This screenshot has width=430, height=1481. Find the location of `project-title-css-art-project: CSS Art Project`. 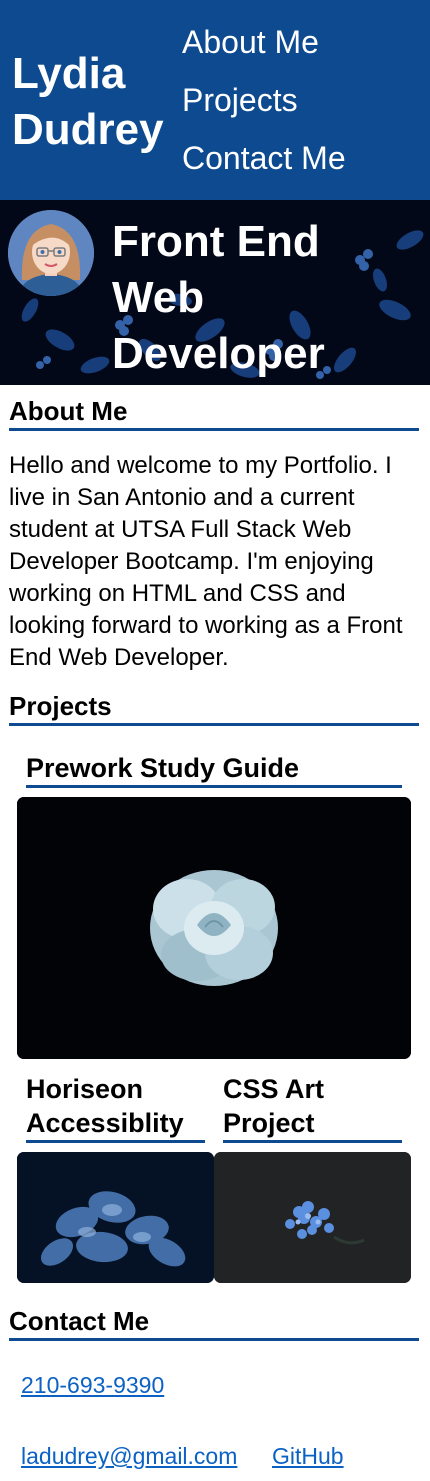

project-title-css-art-project: CSS Art Project is located at coordinates (312, 1107).